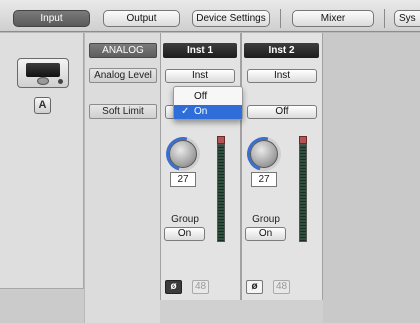 The height and width of the screenshot is (323, 420). I want to click on device-panel-footer, so click(42, 305).